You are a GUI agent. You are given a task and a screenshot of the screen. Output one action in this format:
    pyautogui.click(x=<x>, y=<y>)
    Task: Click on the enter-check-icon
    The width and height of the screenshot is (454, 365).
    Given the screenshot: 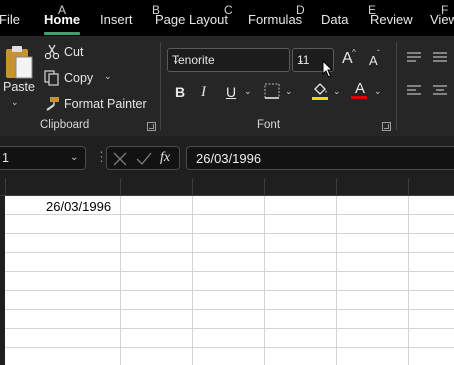 What is the action you would take?
    pyautogui.click(x=144, y=159)
    